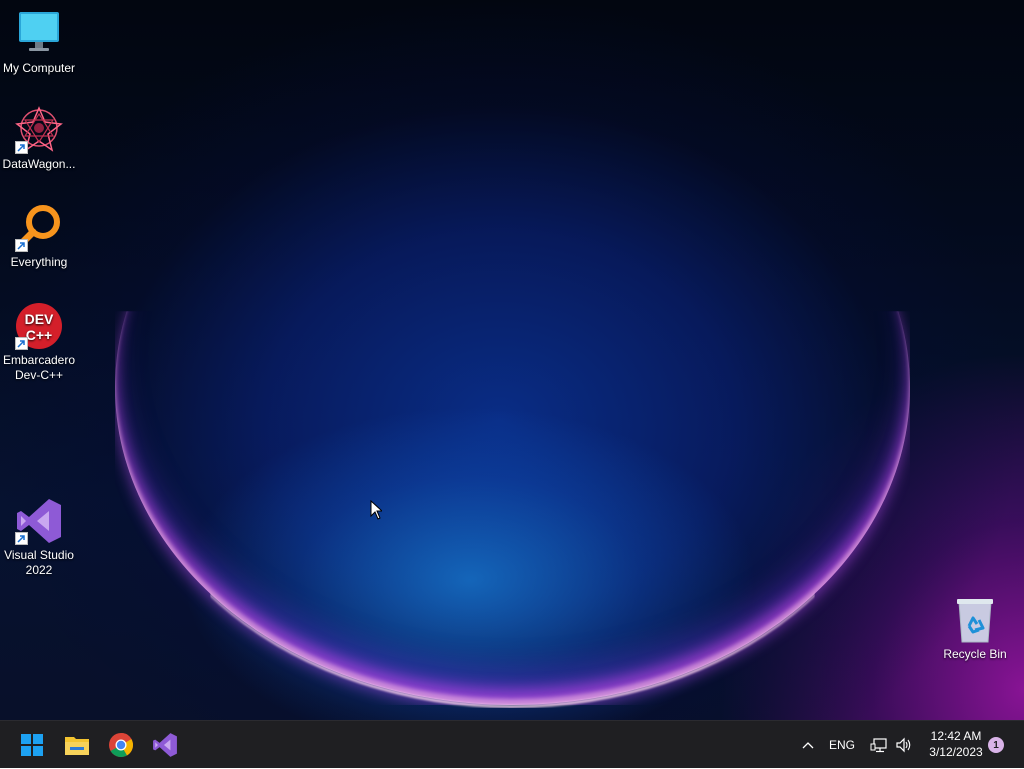 This screenshot has height=769, width=1024. Describe the element at coordinates (956, 736) in the screenshot. I see `clock-time: 12:42 AM` at that location.